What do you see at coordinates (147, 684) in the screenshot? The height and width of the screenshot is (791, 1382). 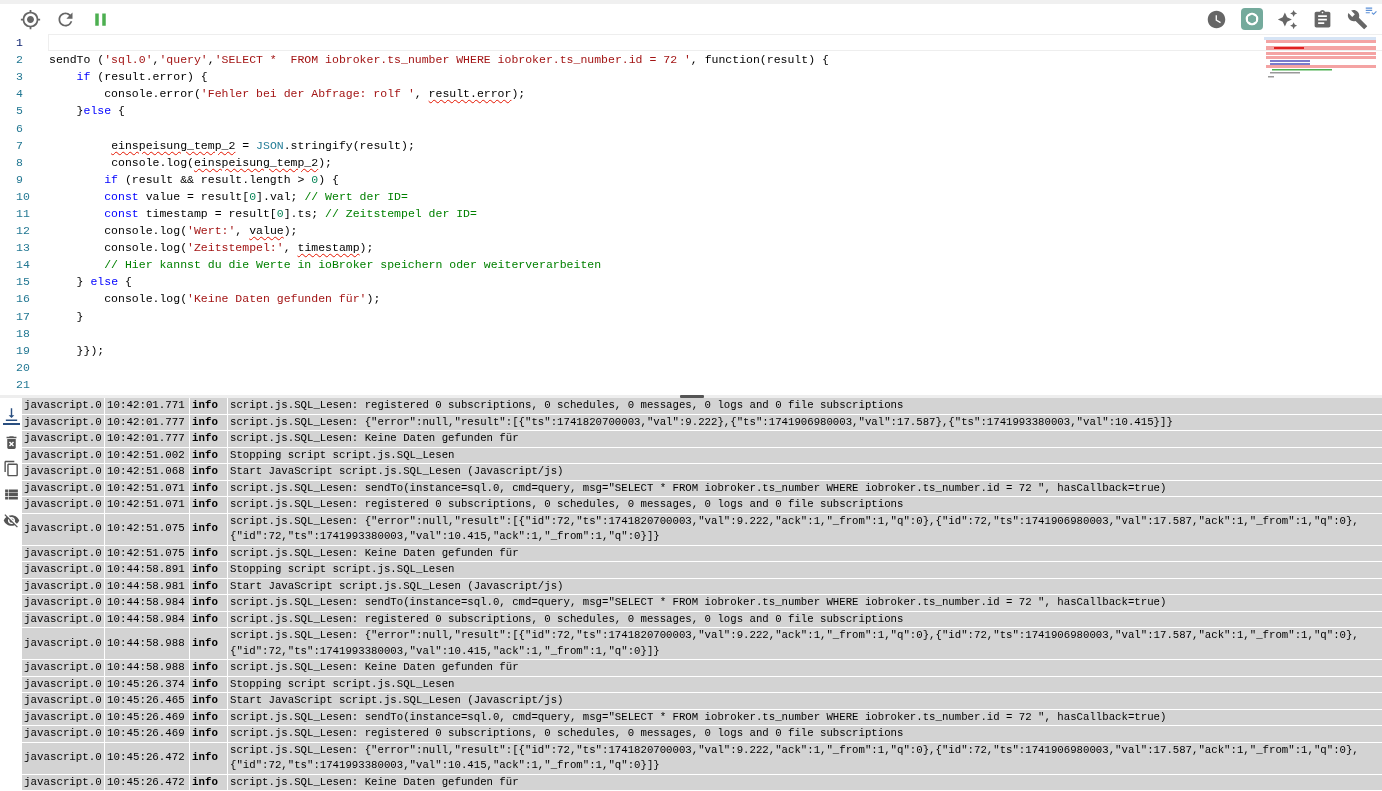 I see `log-time: 10:45:26.374` at bounding box center [147, 684].